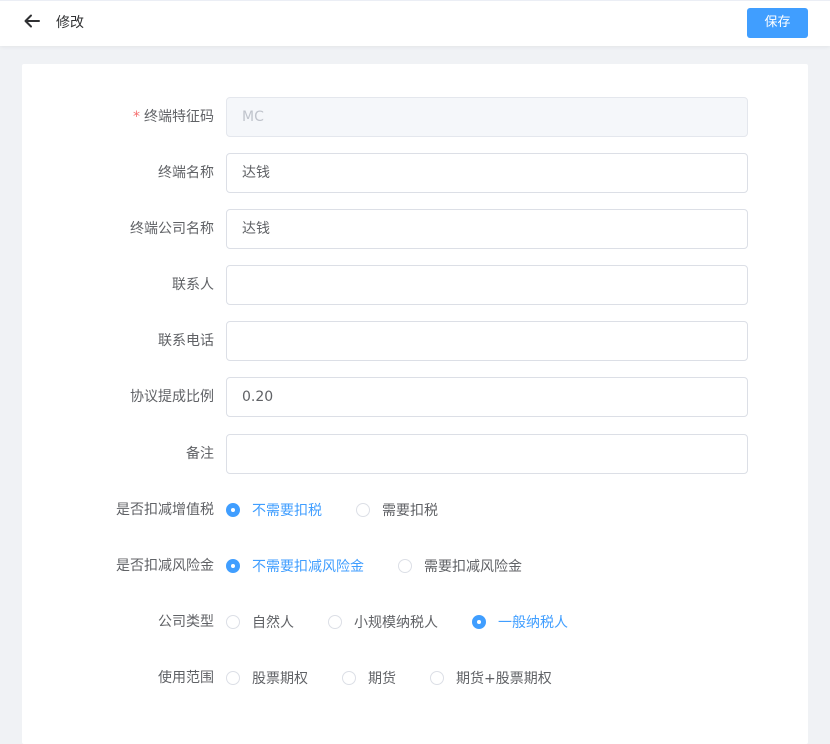  What do you see at coordinates (406, 678) in the screenshot?
I see `usage-scope-group: 股票期权 期货 期货+股票期权` at bounding box center [406, 678].